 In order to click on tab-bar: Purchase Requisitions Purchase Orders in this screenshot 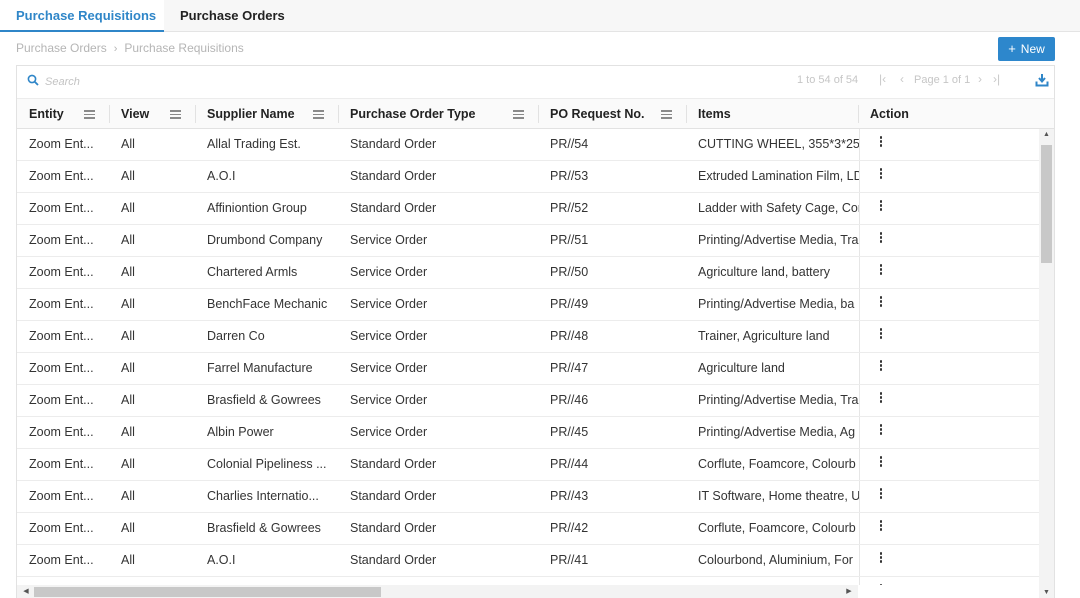, I will do `click(540, 16)`.